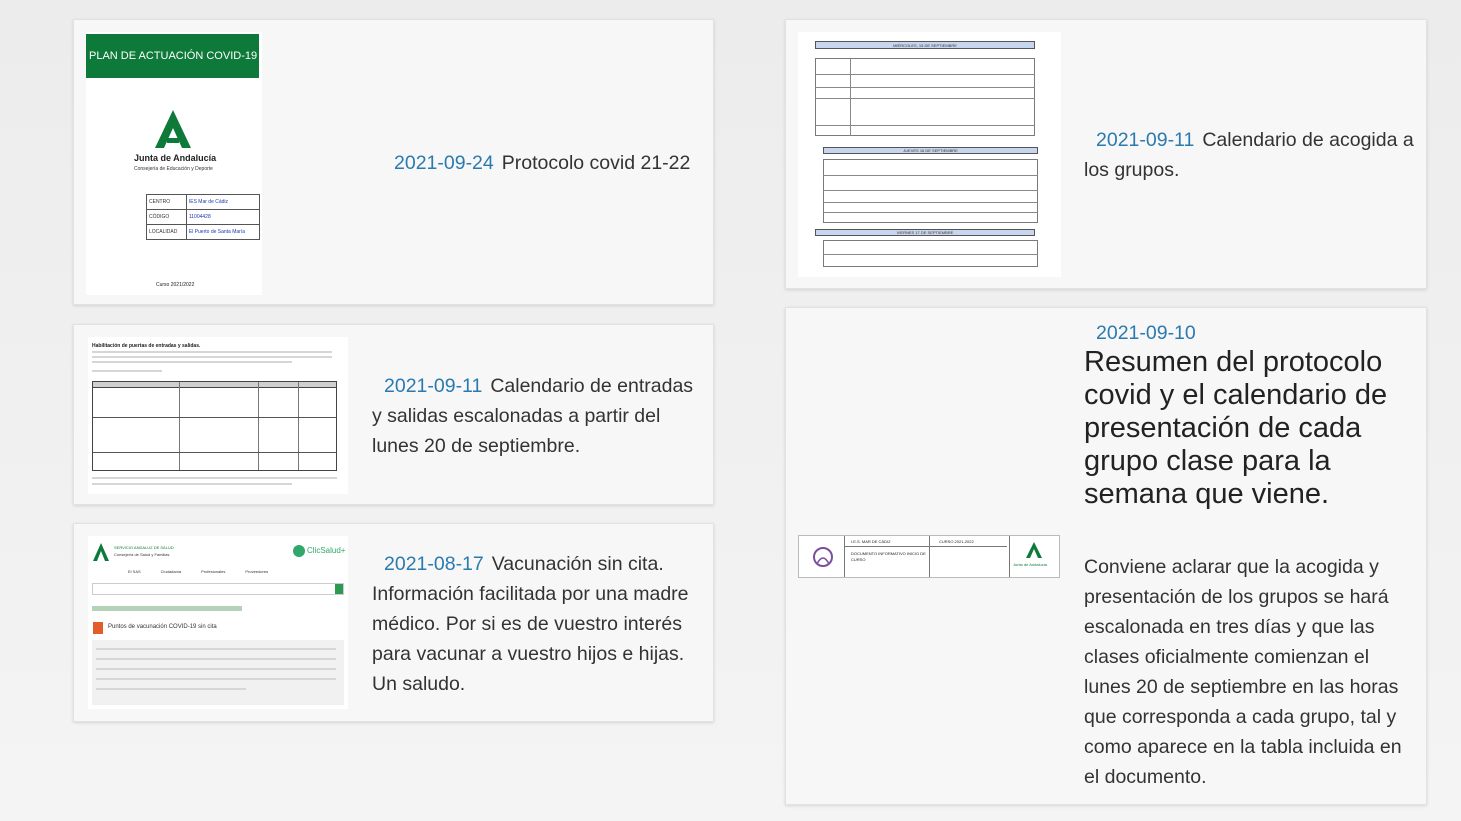 The width and height of the screenshot is (1461, 821). Describe the element at coordinates (256, 571) in the screenshot. I see `nav-item: Proveedores` at that location.